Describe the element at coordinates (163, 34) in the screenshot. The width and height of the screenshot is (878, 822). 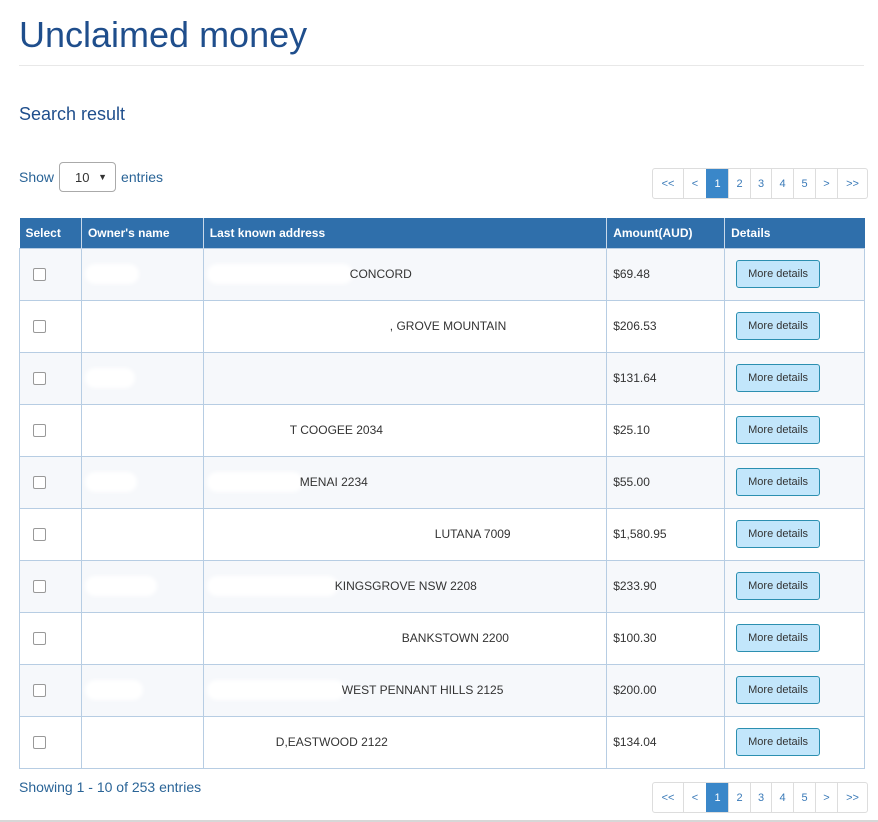
I see `page-title: Unclaimed money` at that location.